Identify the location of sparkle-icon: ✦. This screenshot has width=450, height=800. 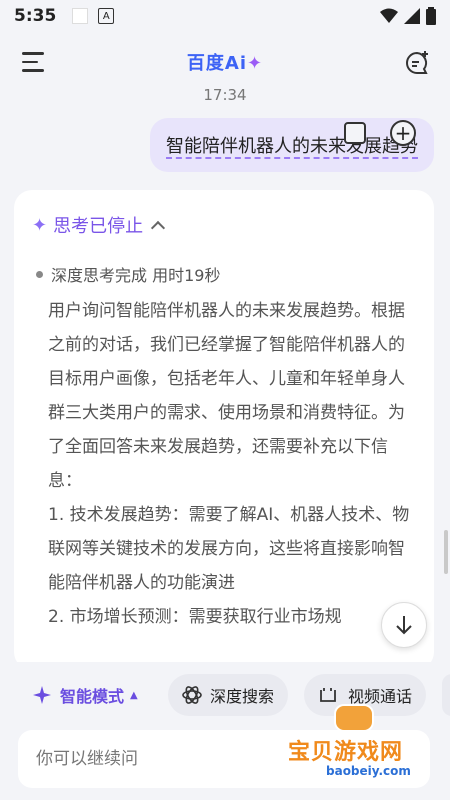
(40, 225).